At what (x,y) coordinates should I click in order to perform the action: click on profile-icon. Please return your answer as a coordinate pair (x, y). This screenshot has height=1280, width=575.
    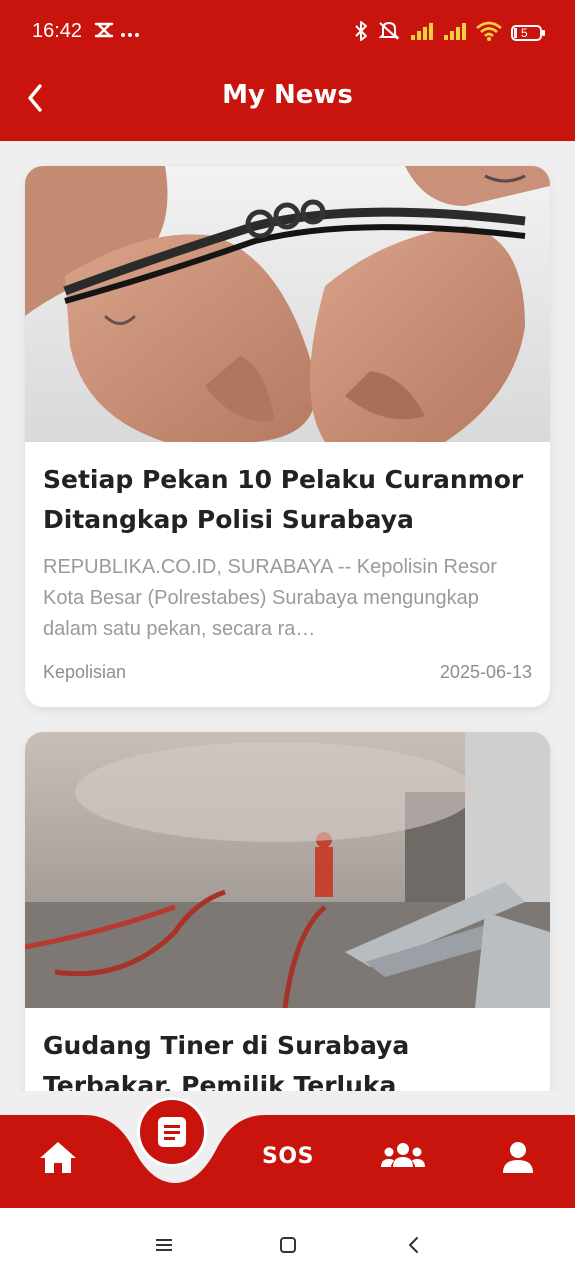
    Looking at the image, I should click on (517, 1157).